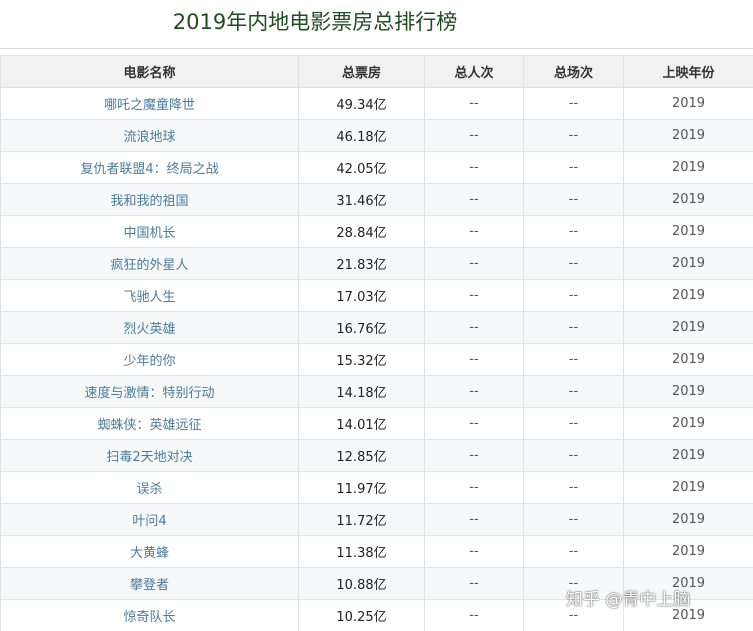 The width and height of the screenshot is (753, 631). Describe the element at coordinates (149, 519) in the screenshot. I see `movie-name-link: 叶问4` at that location.